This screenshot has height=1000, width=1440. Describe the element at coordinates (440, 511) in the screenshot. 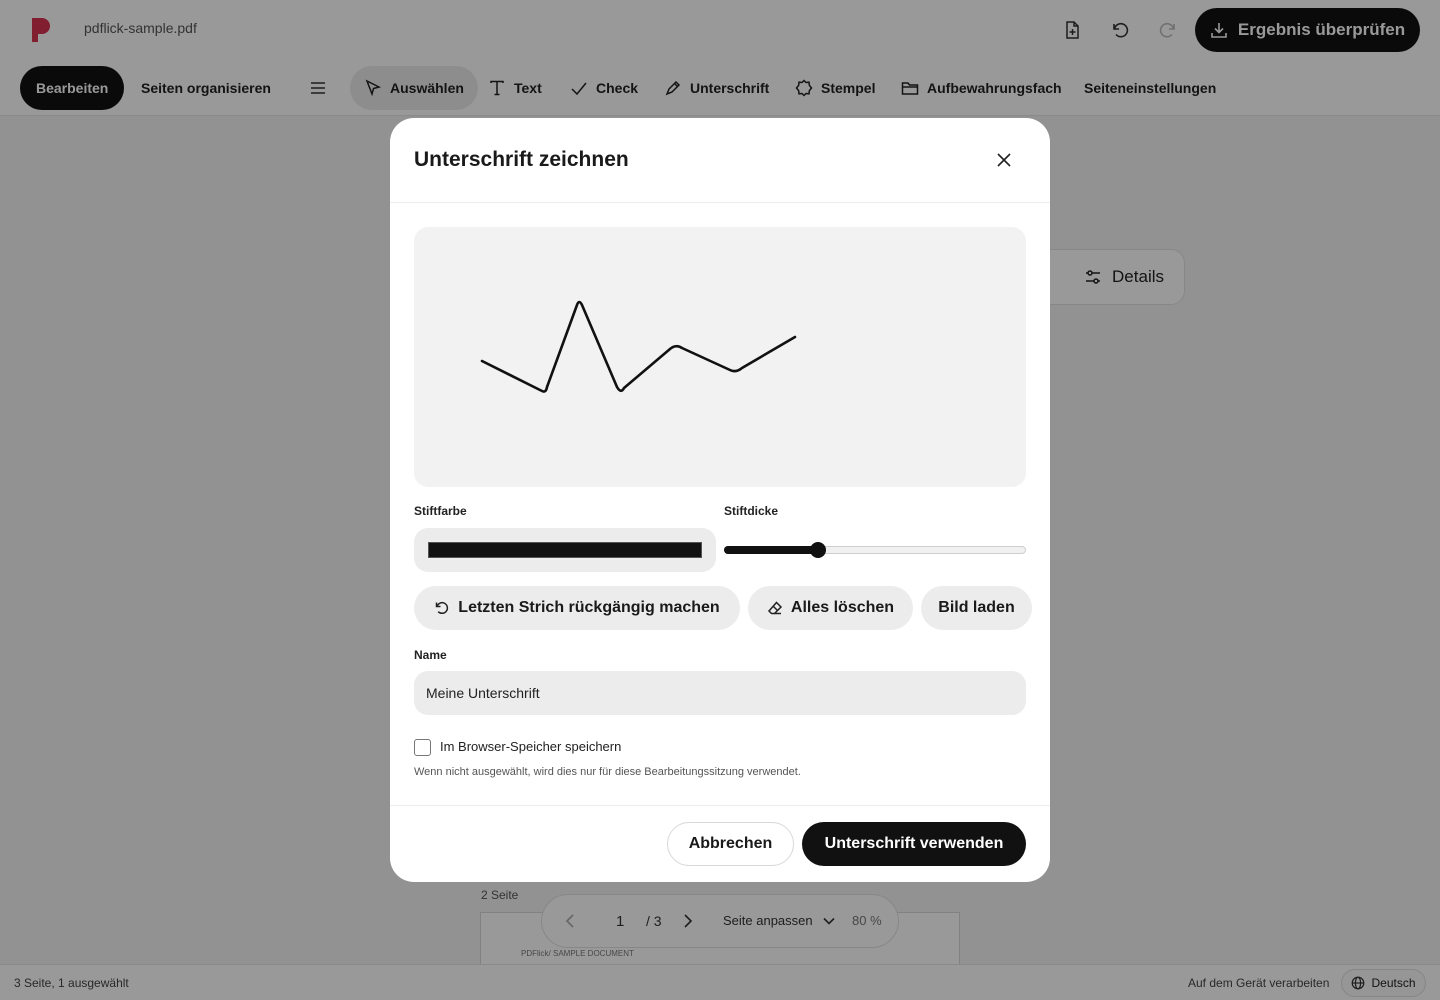

I see `pen-color-label: Stiftfarbe` at that location.